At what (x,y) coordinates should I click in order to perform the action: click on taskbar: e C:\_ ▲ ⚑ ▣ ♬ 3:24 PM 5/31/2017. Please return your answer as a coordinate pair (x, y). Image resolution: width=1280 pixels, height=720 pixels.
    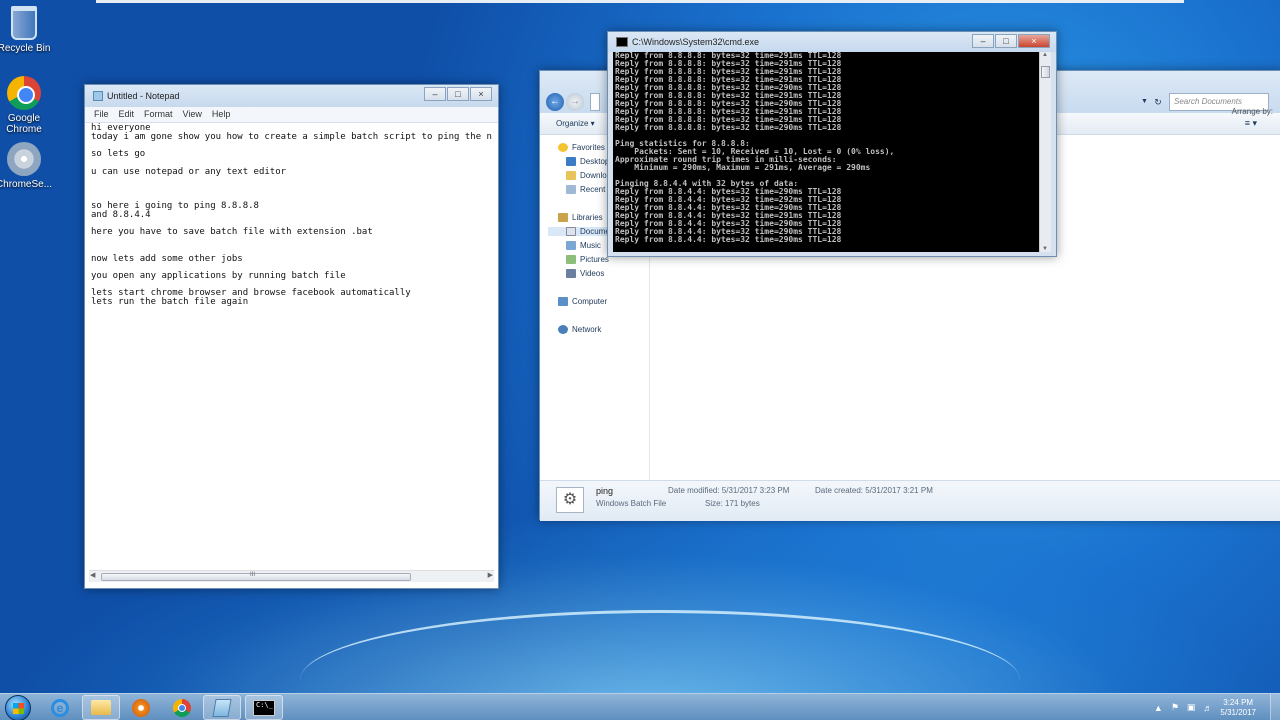
    Looking at the image, I should click on (640, 706).